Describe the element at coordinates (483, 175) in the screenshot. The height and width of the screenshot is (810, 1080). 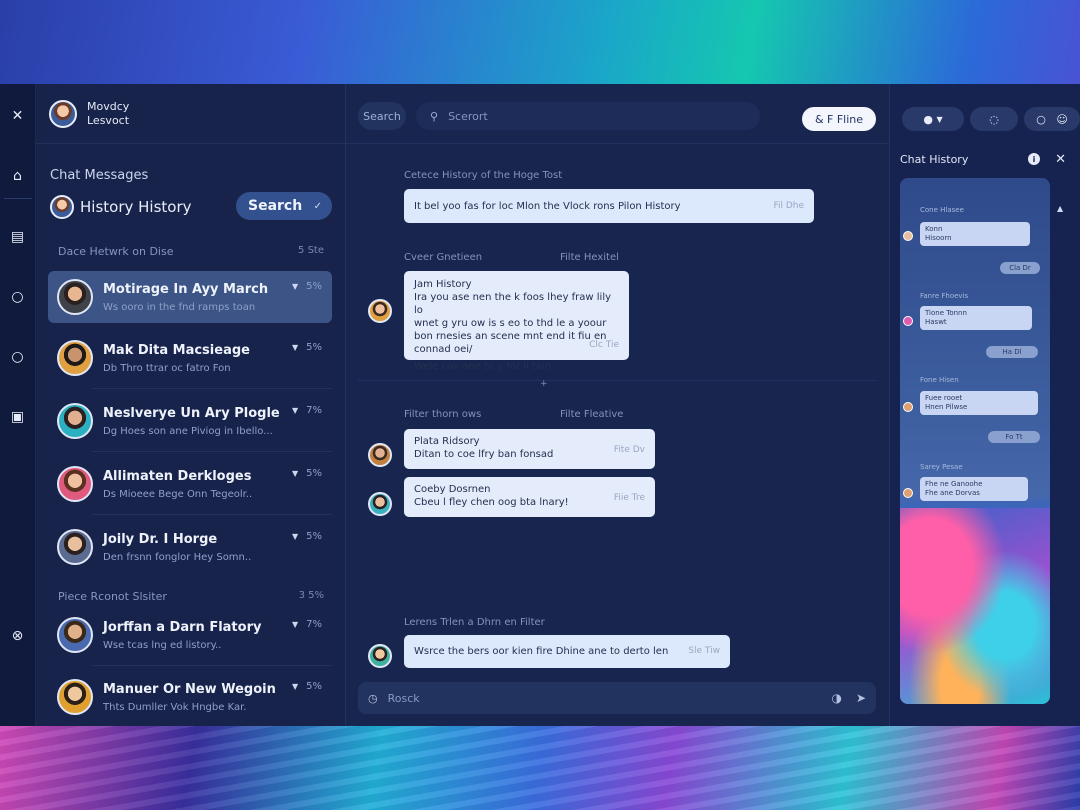
I see `thread-label: Cetece History of the Hoge Tost` at that location.